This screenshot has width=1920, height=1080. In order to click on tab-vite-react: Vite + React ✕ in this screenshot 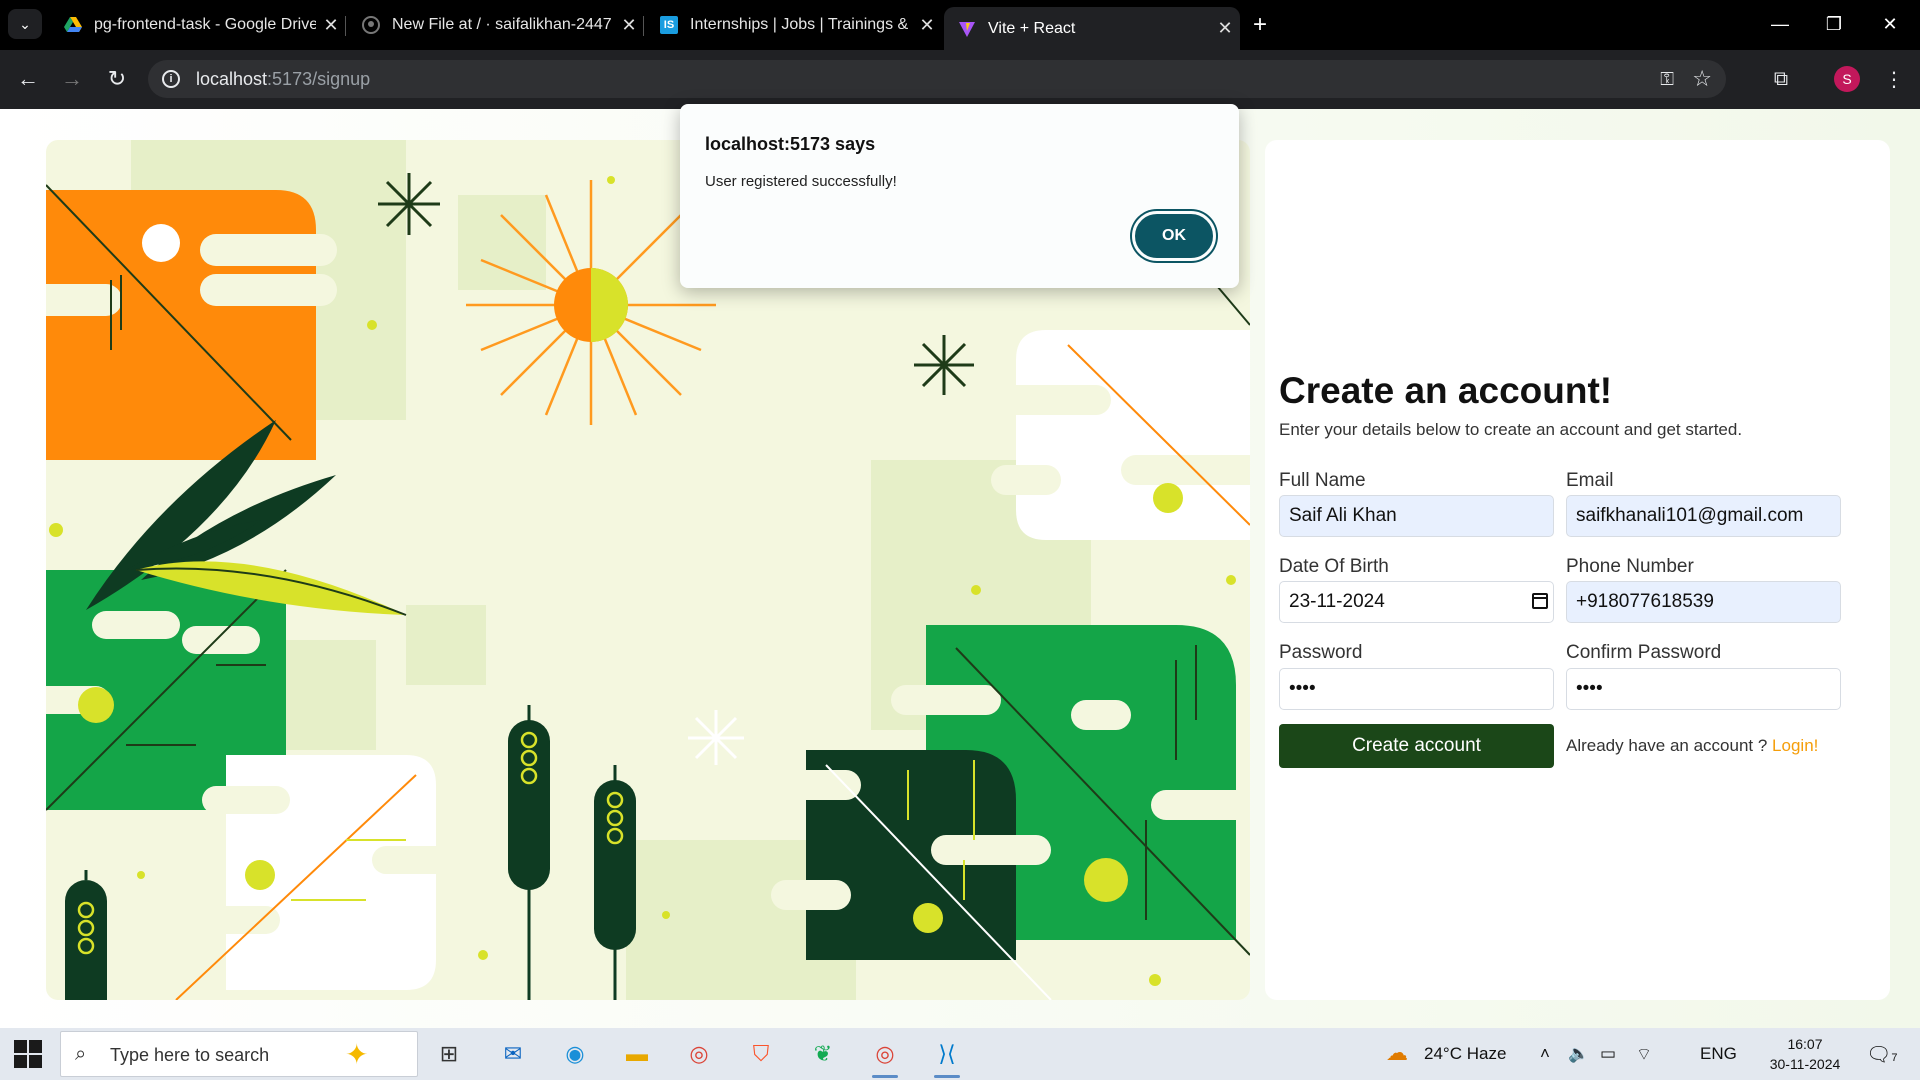, I will do `click(1092, 28)`.